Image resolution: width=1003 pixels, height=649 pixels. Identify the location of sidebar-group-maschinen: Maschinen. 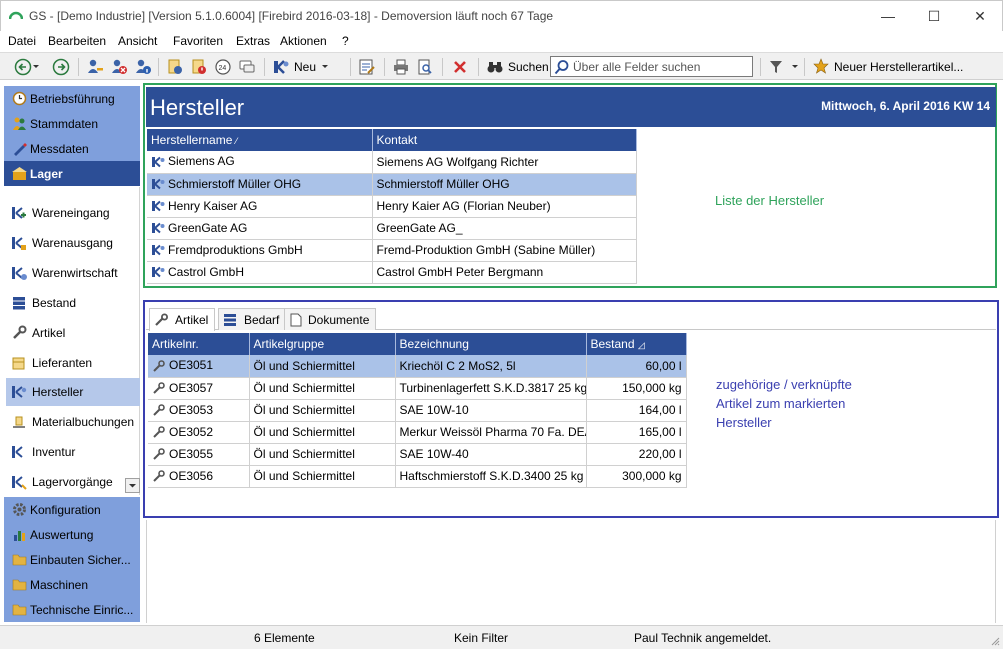
(72, 584).